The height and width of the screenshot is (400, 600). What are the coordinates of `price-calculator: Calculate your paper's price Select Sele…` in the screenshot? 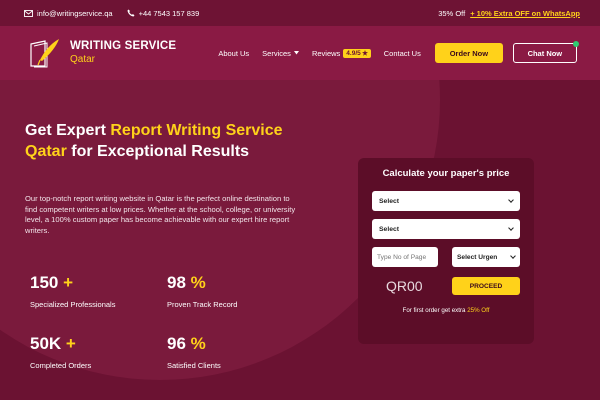 It's located at (446, 251).